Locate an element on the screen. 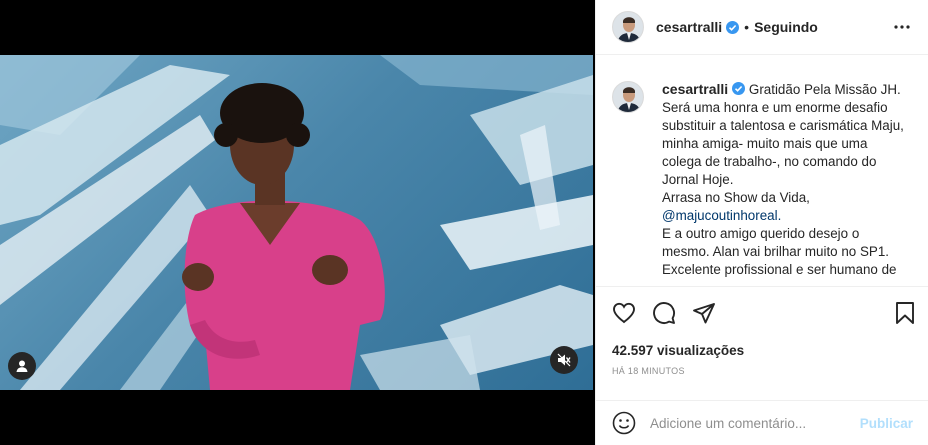 Image resolution: width=928 pixels, height=445 pixels. emoji-icon is located at coordinates (624, 423).